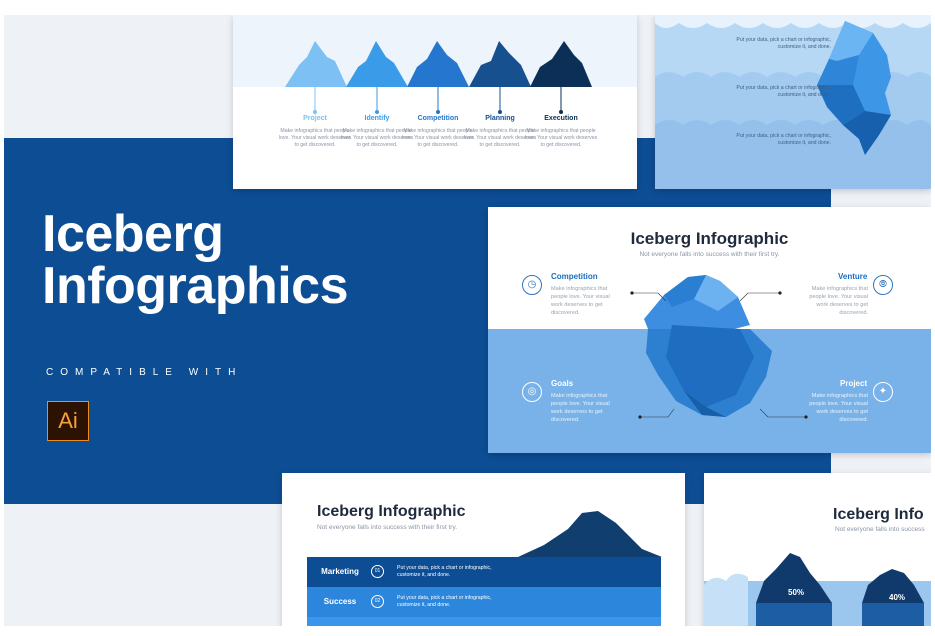  Describe the element at coordinates (532, 285) in the screenshot. I see `clock-icon: ◷` at that location.